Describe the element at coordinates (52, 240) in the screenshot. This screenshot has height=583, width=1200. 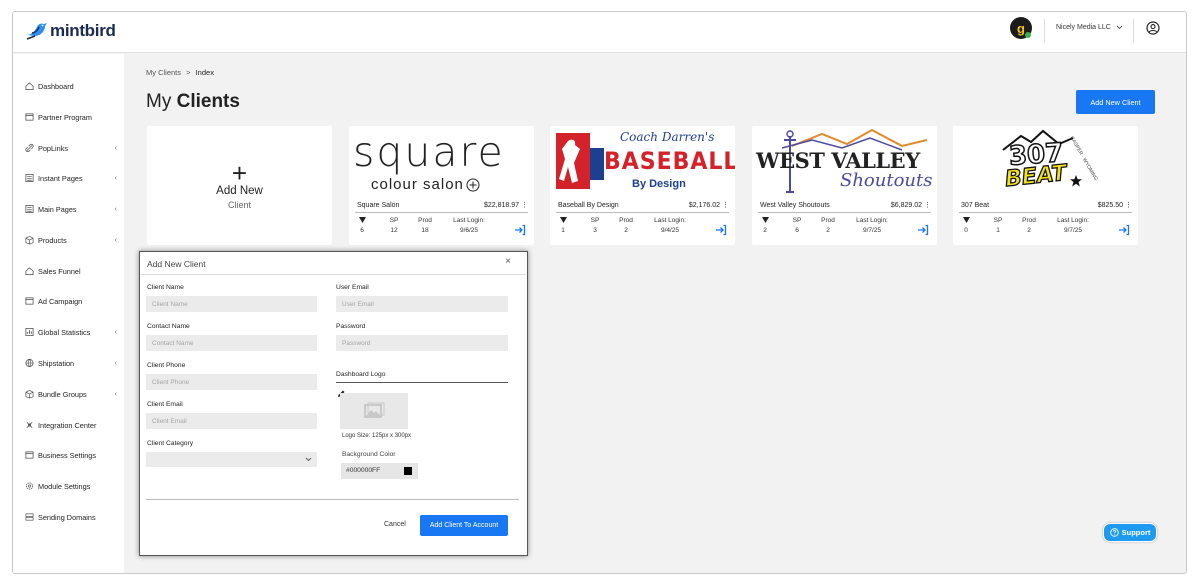
I see `sidebar-item-label: Products` at that location.